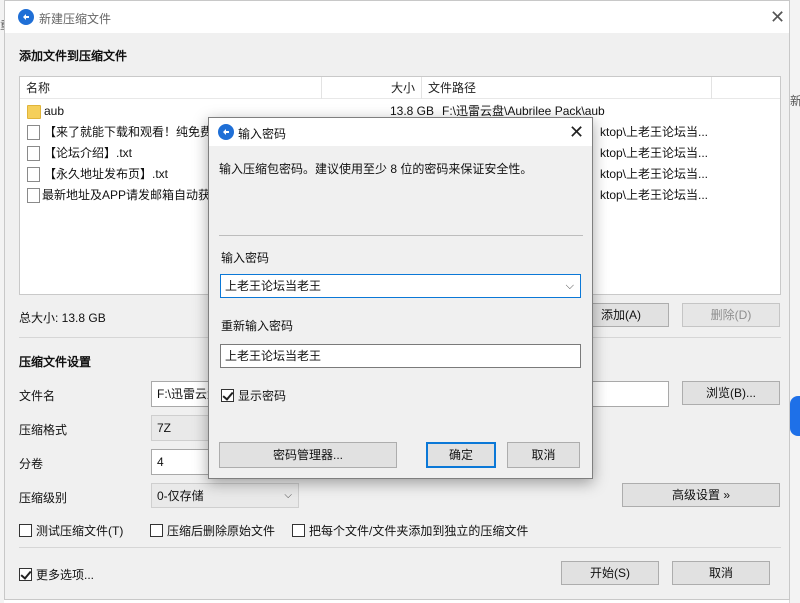 Image resolution: width=800 pixels, height=603 pixels. What do you see at coordinates (73, 56) in the screenshot?
I see `add-files-section-title: 添加文件到压缩文件` at bounding box center [73, 56].